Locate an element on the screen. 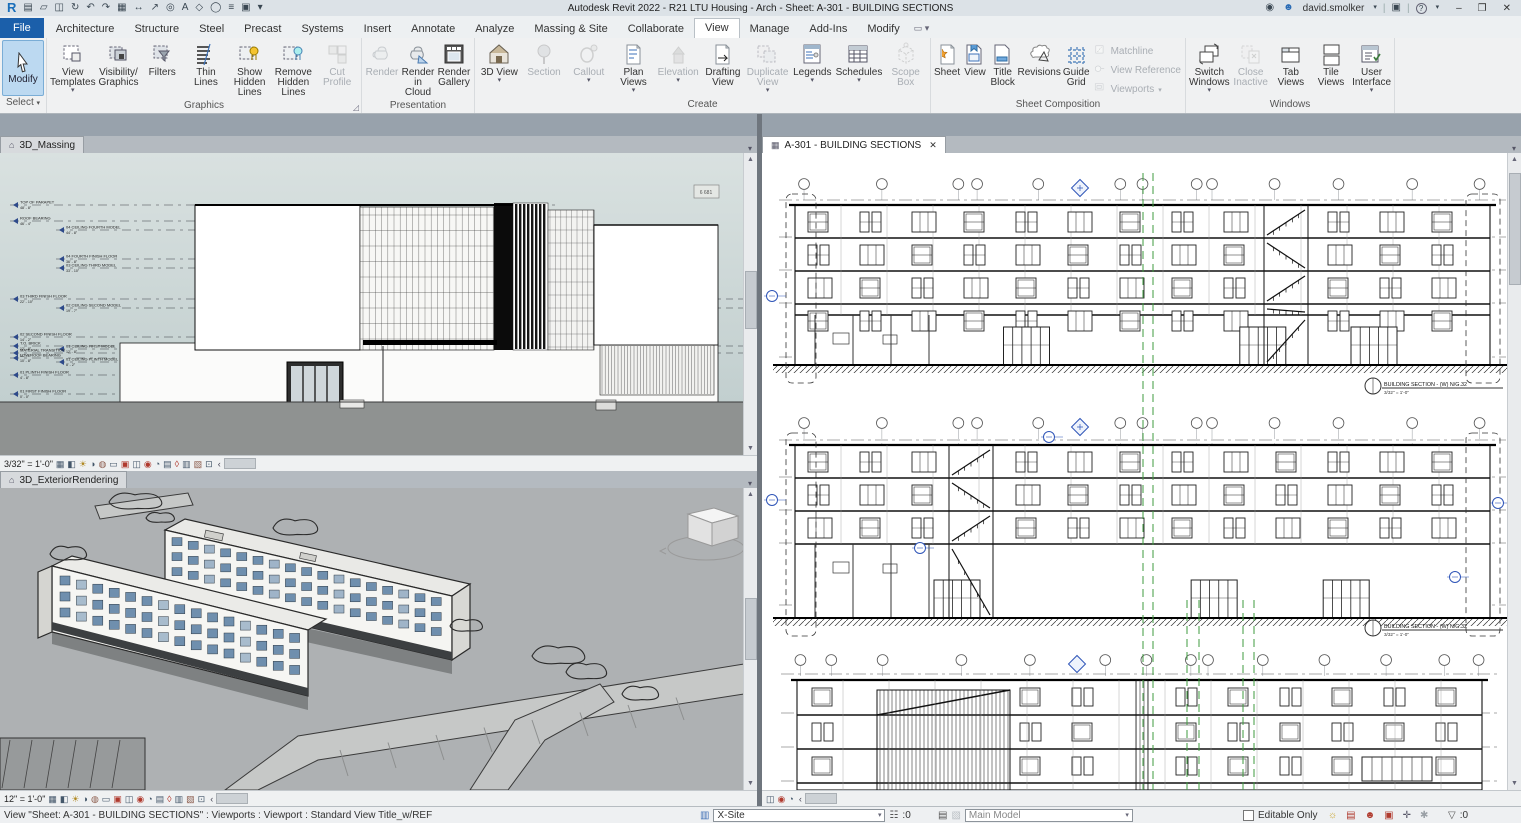 The height and width of the screenshot is (823, 1521). rendering-vertical-scrollbar: ▲ ▼ is located at coordinates (750, 639).